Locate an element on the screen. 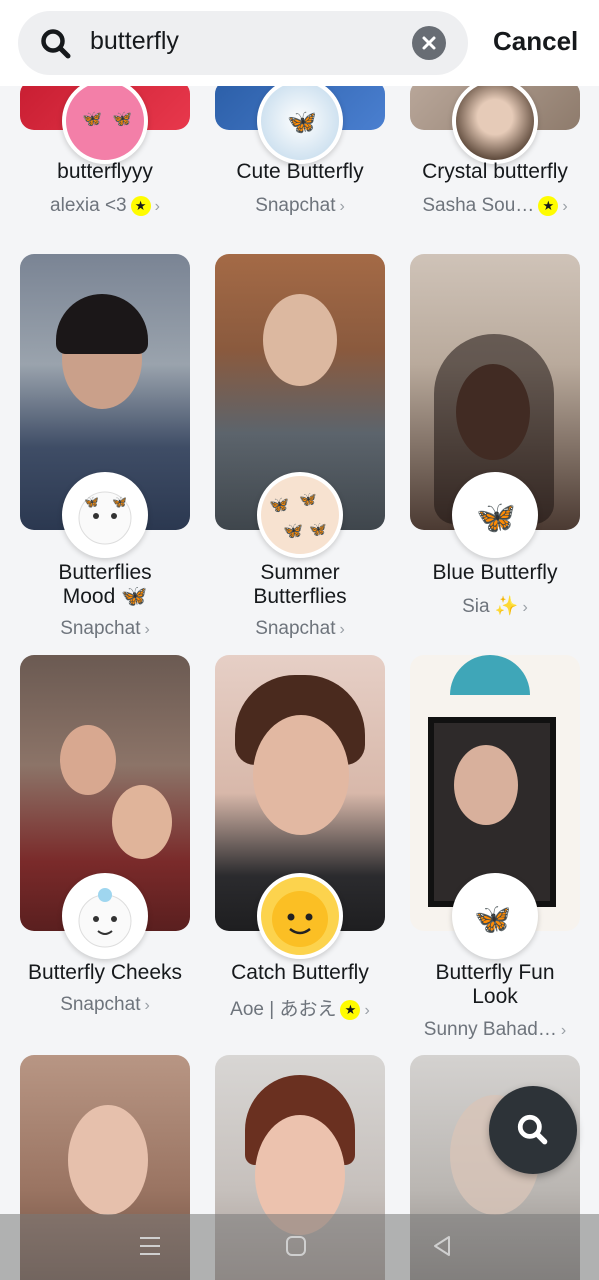 The height and width of the screenshot is (1280, 599). search-header: butterfly Cancel is located at coordinates (299, 43).